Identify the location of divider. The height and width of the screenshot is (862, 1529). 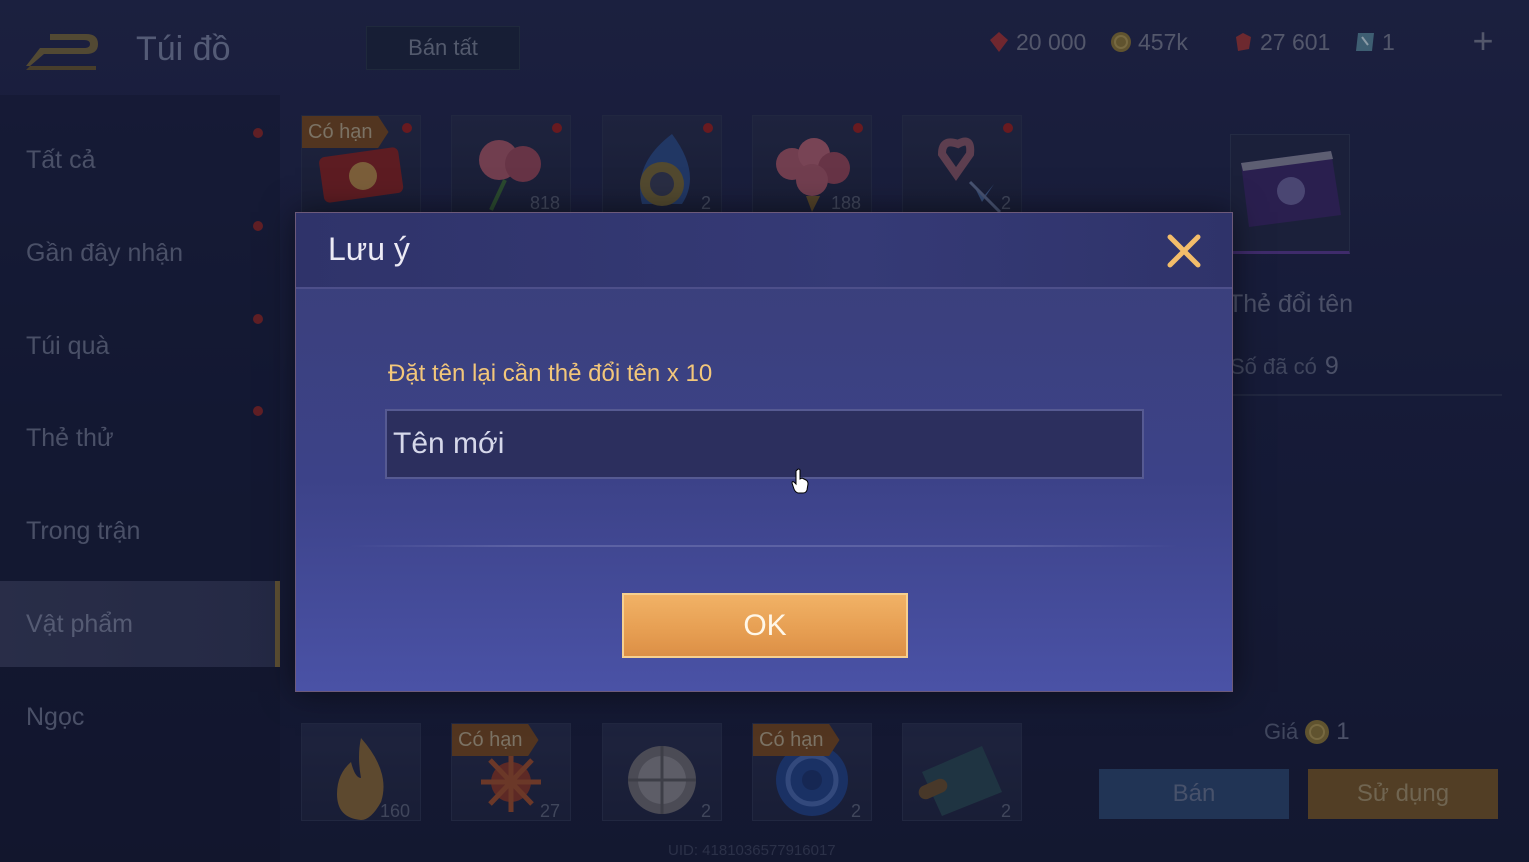
(764, 546).